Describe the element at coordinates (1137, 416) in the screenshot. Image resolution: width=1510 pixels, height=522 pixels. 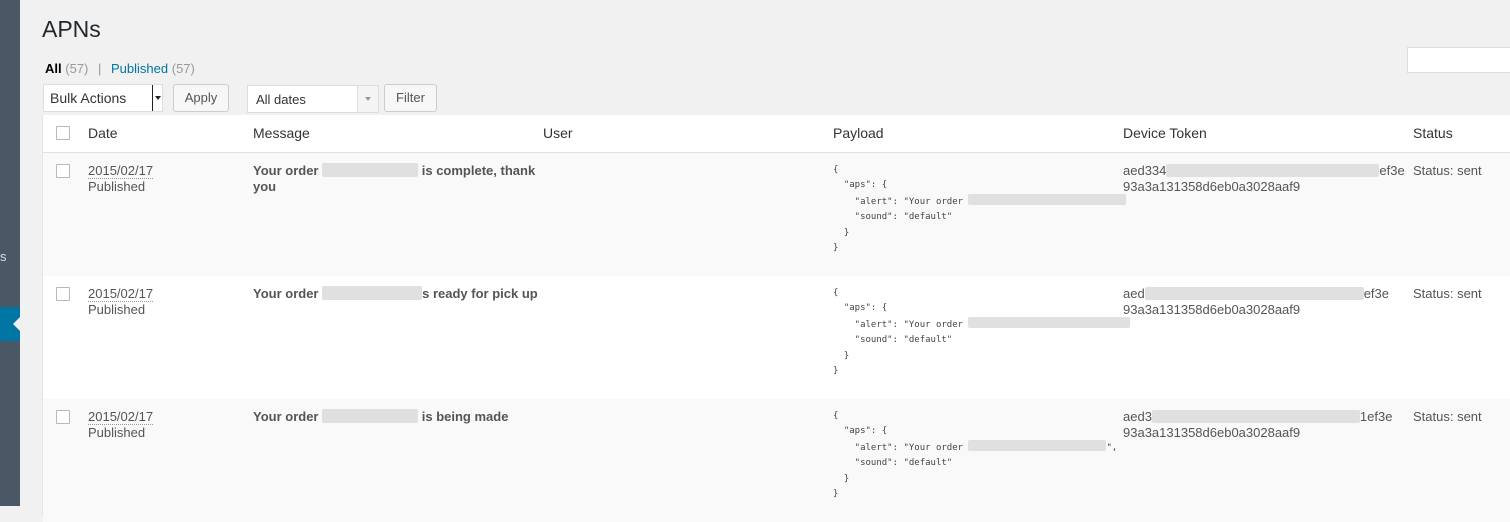
I see `token-start: aed3` at that location.